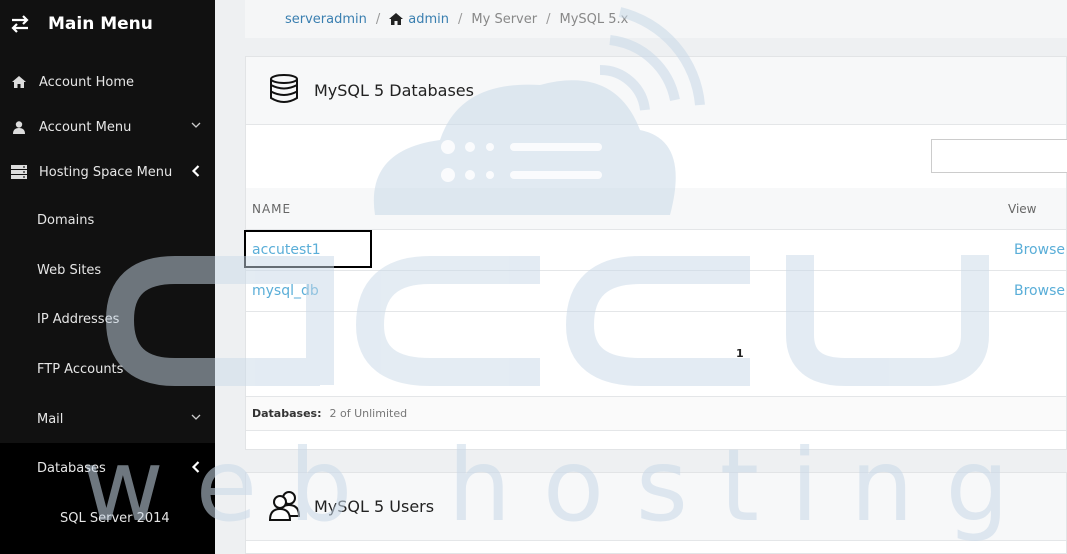  I want to click on user-icon, so click(19, 127).